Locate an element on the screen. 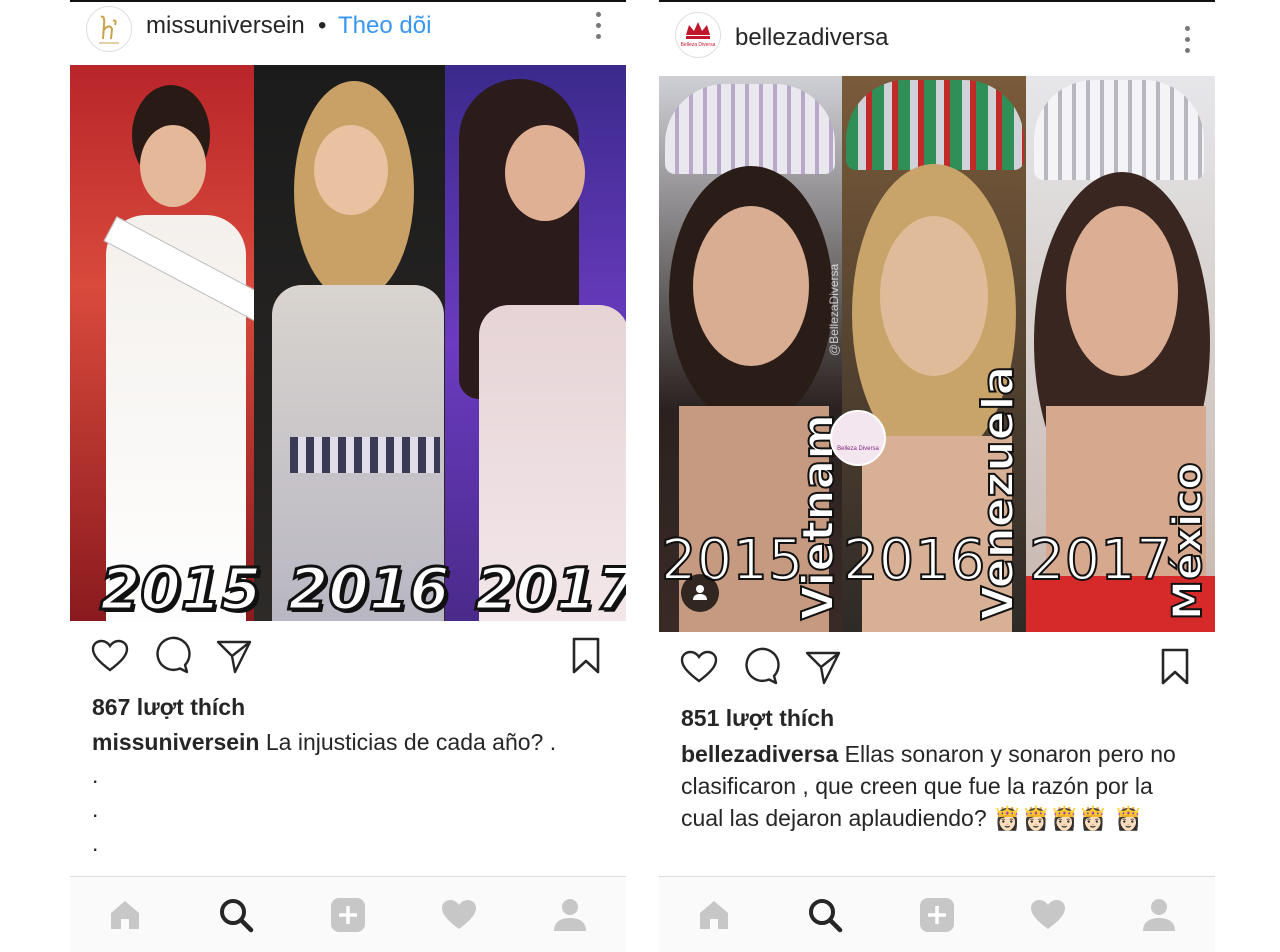  country-label-mexico: México is located at coordinates (1188, 541).